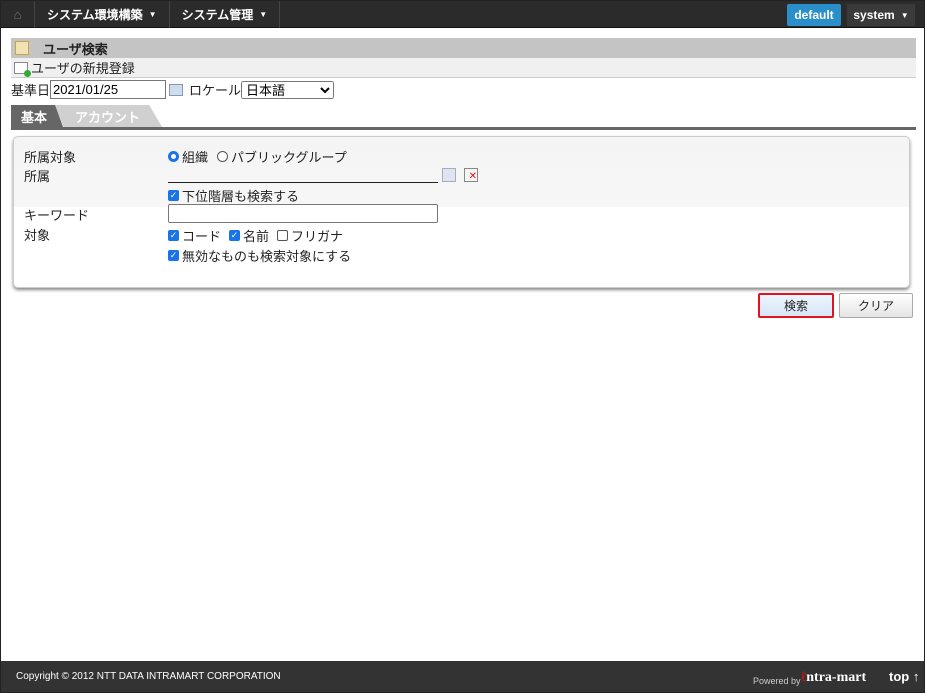 The height and width of the screenshot is (693, 925). I want to click on radio-public-label: パブリックグループ, so click(289, 157).